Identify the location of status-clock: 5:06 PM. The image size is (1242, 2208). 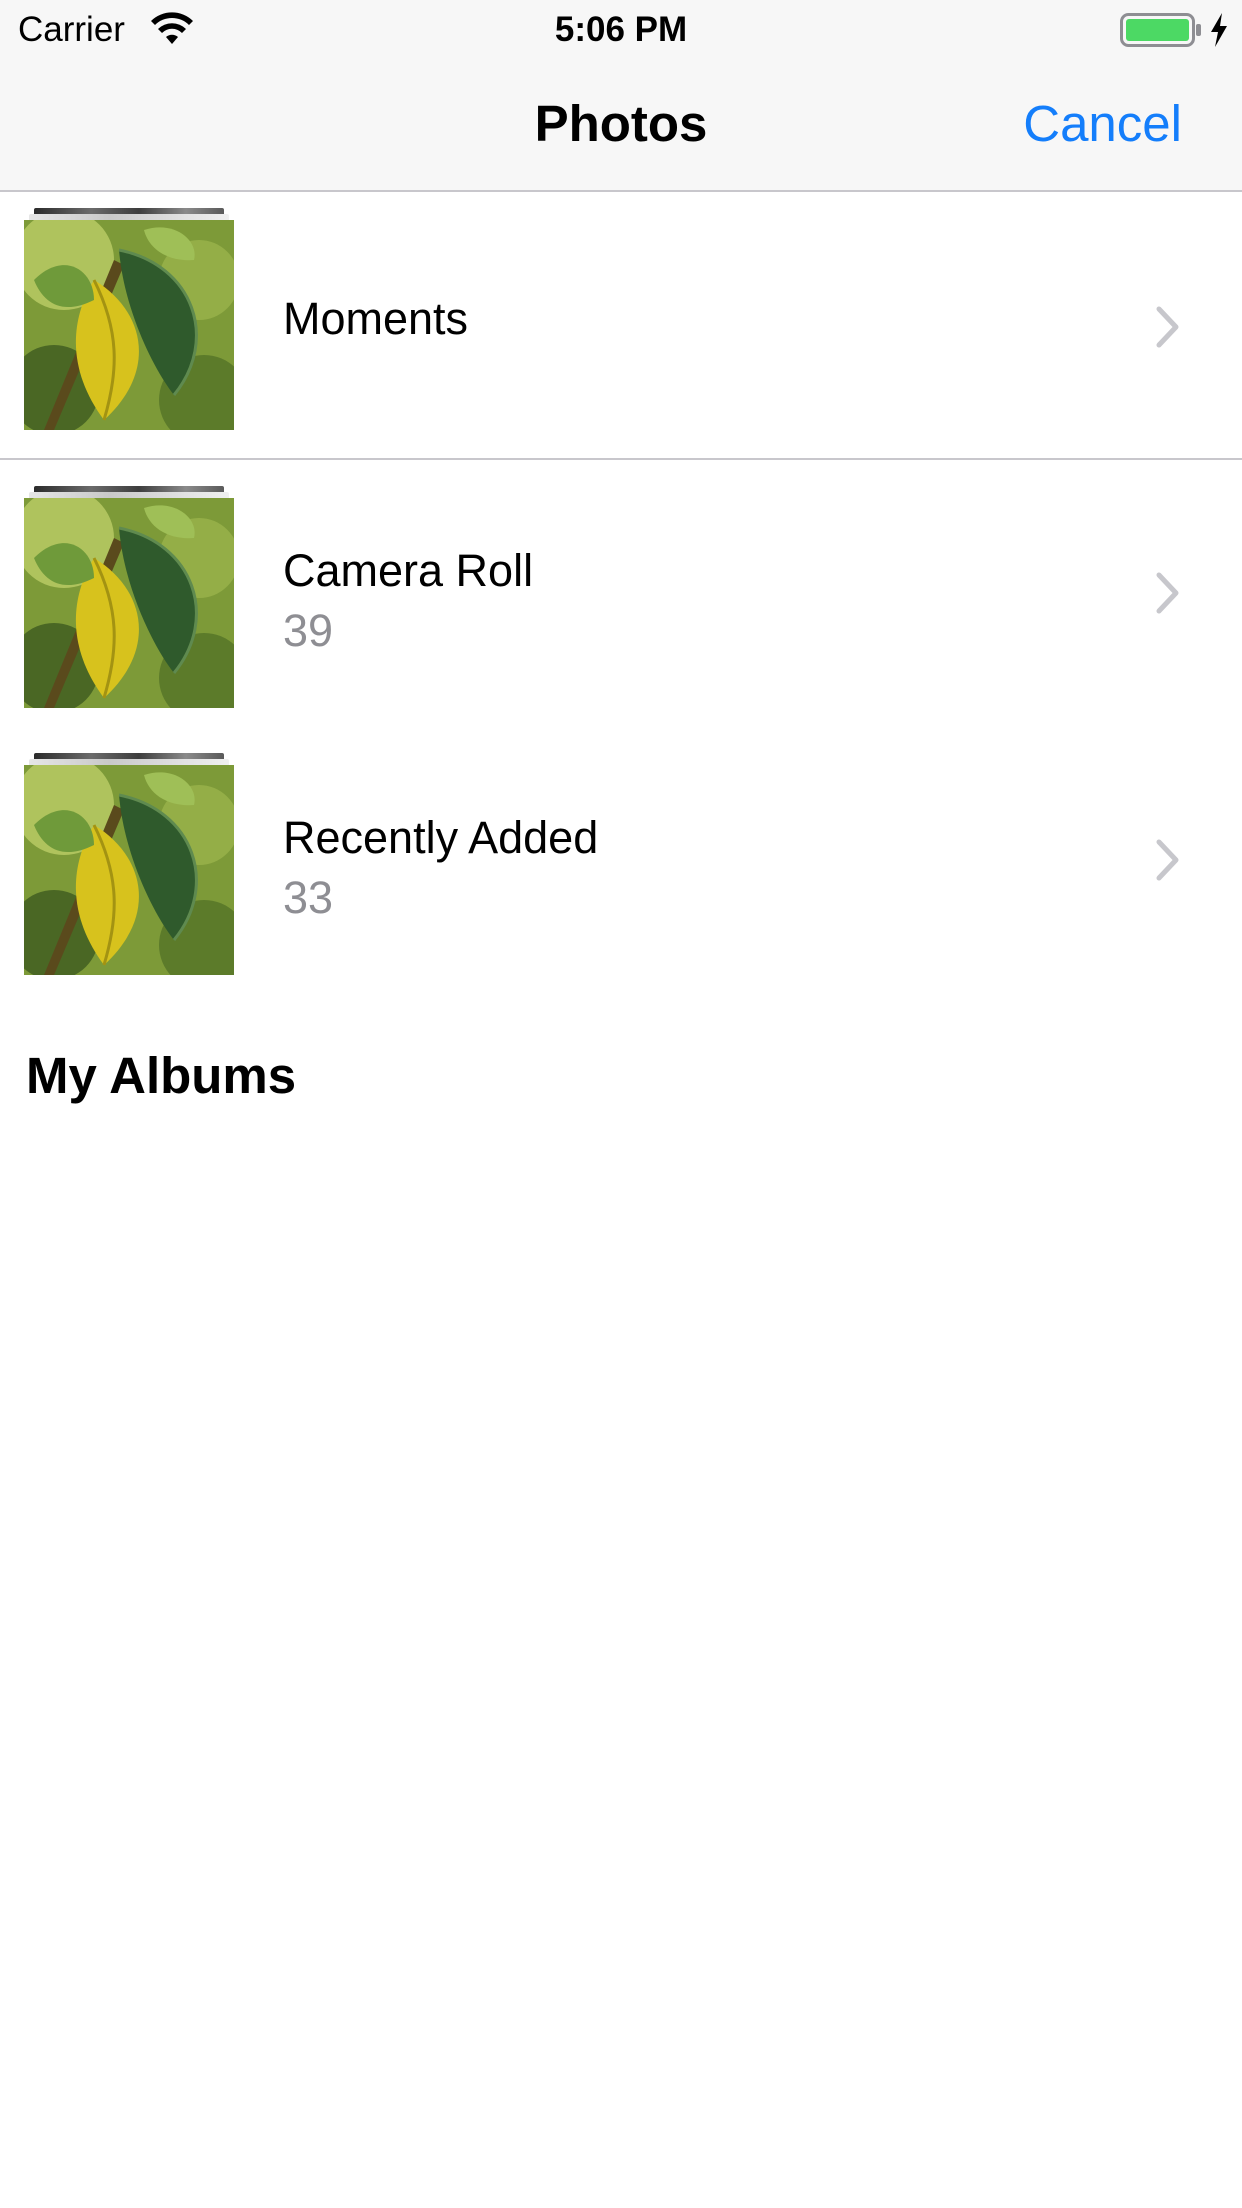
(621, 29).